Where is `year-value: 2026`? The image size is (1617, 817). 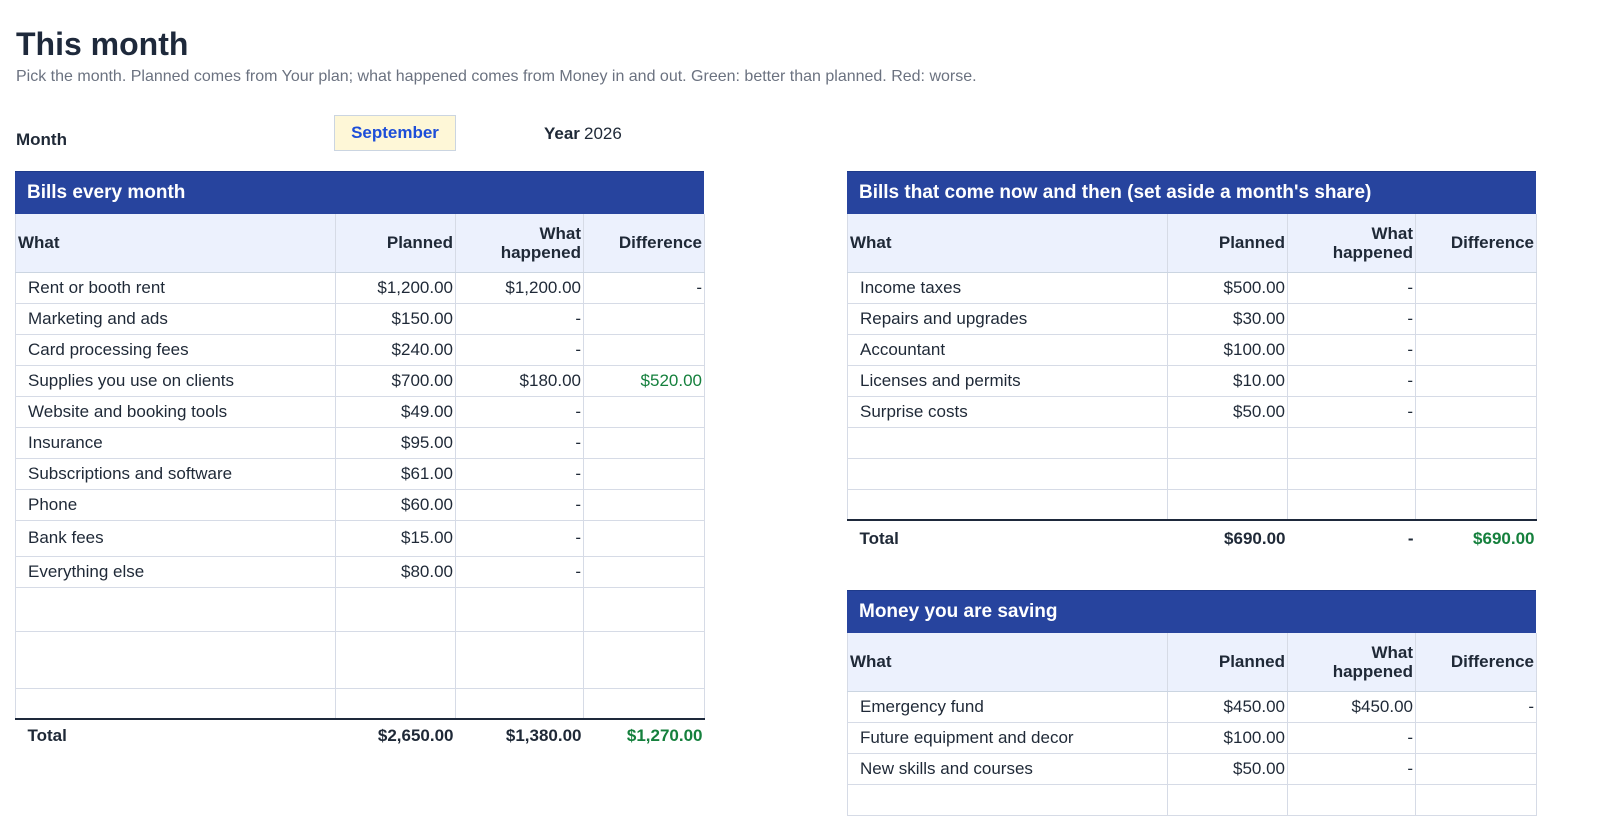
year-value: 2026 is located at coordinates (603, 134).